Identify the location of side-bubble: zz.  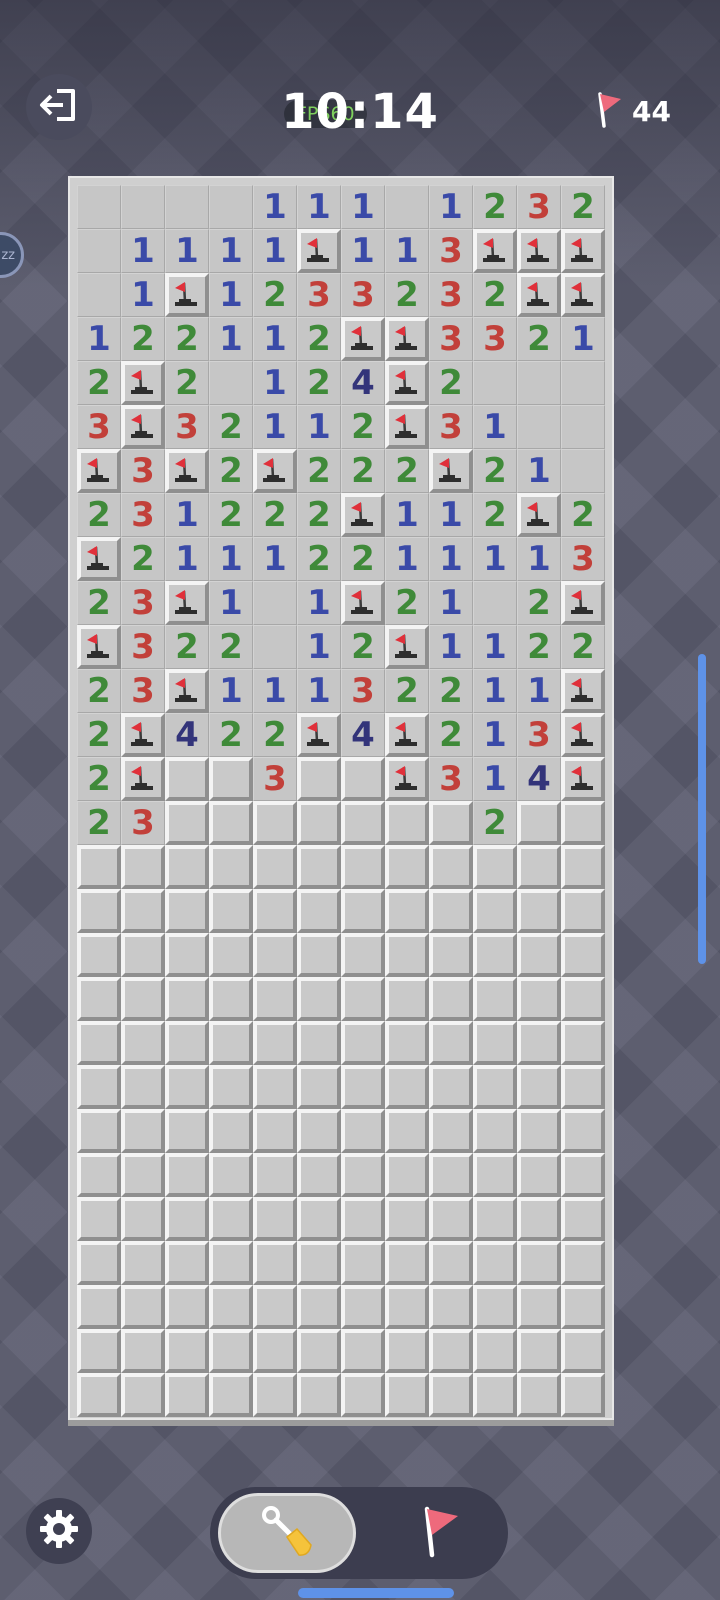
(12, 255).